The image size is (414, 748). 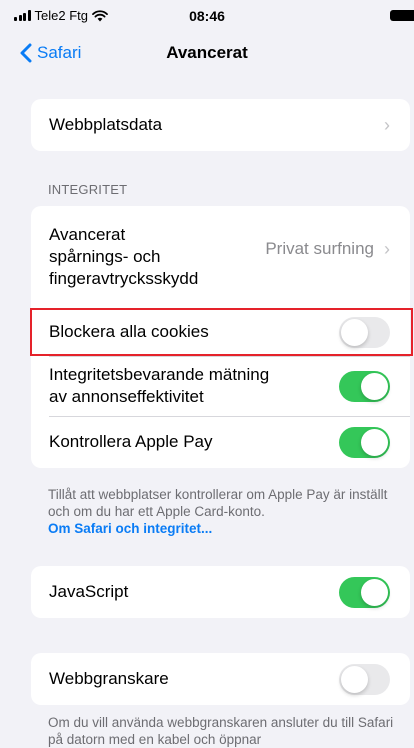 I want to click on web-inspector-toggle, so click(x=364, y=679).